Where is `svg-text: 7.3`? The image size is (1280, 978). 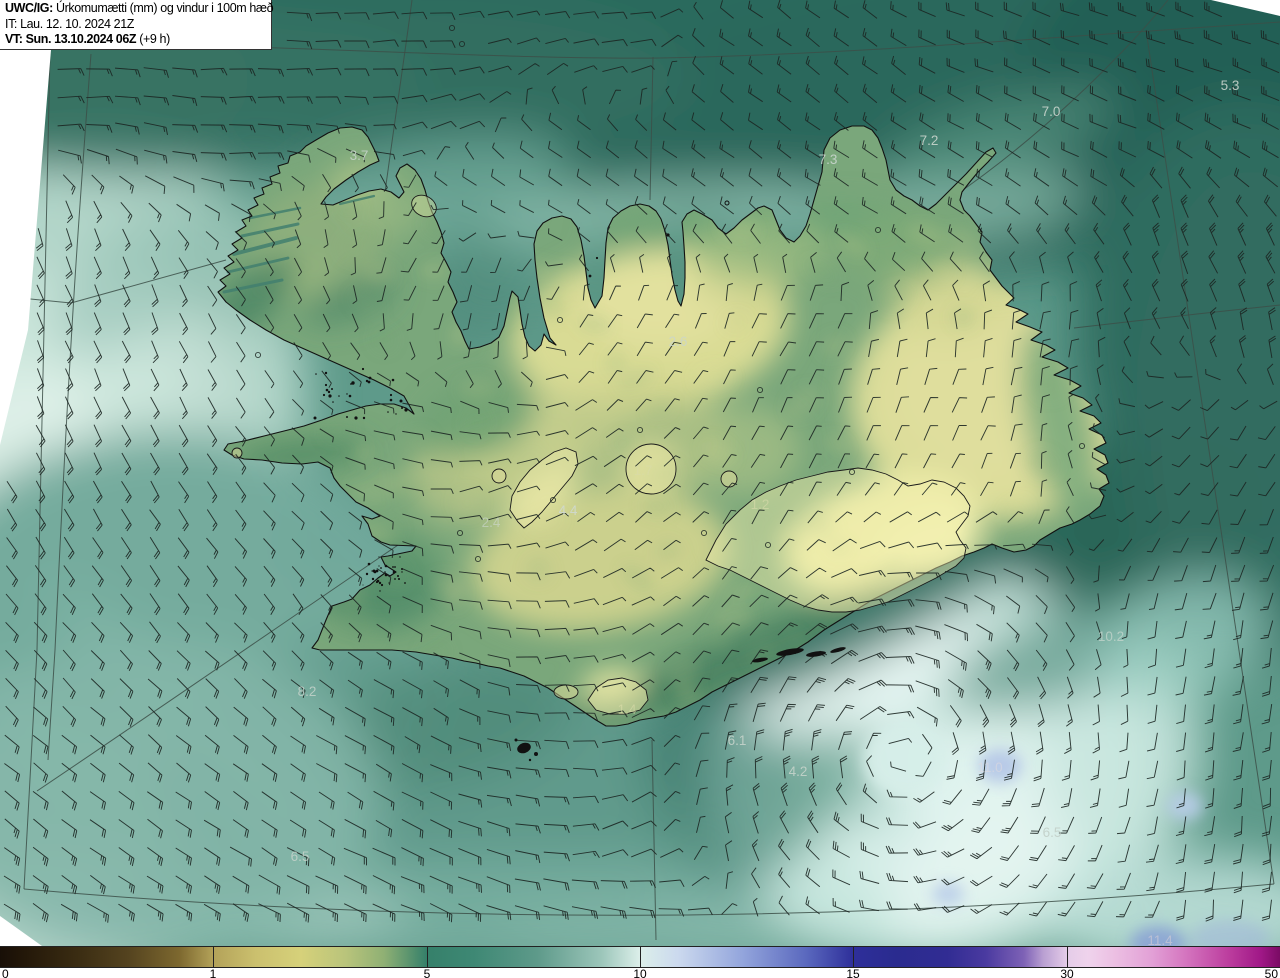 svg-text: 7.3 is located at coordinates (828, 159).